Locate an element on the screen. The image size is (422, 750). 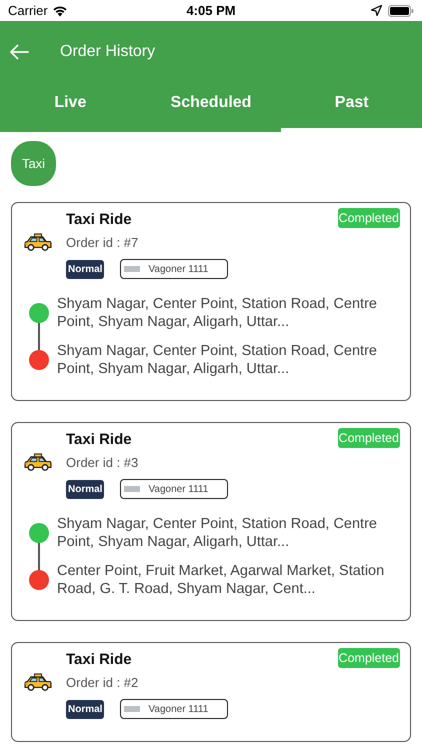
order-id: Order id : #2 is located at coordinates (103, 682).